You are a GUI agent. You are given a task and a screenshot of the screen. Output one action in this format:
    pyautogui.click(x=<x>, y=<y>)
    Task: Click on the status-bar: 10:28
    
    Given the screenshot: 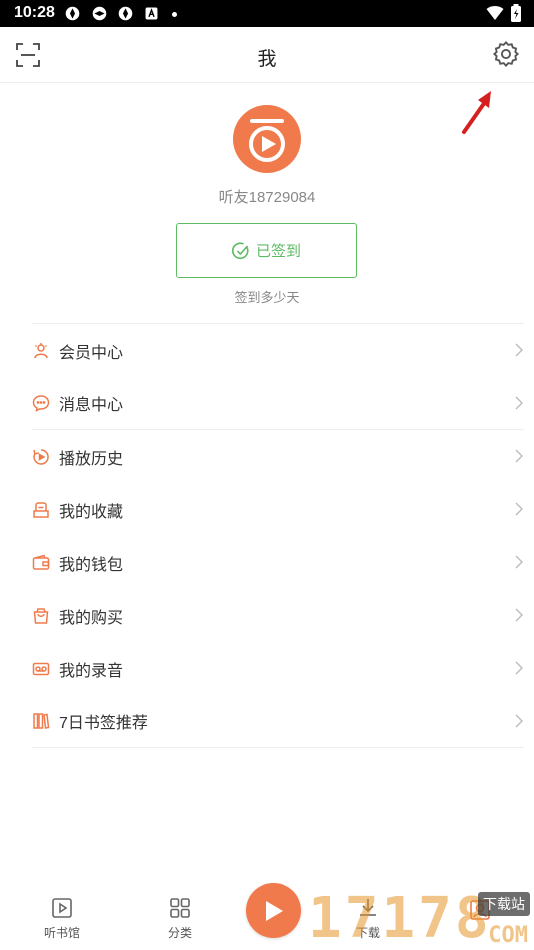 What is the action you would take?
    pyautogui.click(x=267, y=13)
    